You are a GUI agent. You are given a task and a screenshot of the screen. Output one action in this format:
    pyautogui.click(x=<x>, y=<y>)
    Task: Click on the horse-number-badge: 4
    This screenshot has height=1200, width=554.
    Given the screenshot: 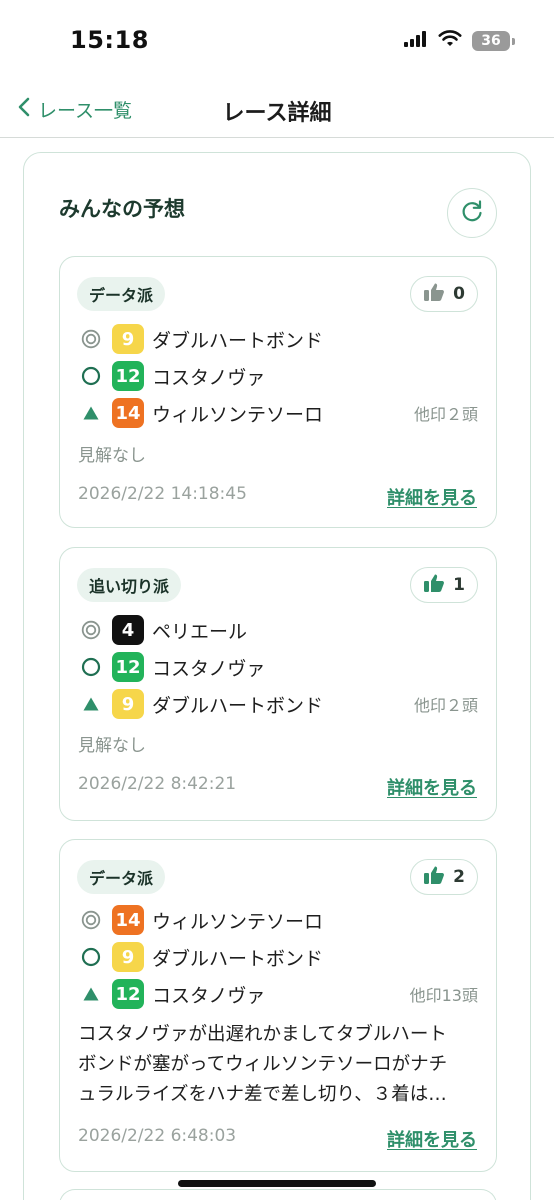 What is the action you would take?
    pyautogui.click(x=128, y=630)
    